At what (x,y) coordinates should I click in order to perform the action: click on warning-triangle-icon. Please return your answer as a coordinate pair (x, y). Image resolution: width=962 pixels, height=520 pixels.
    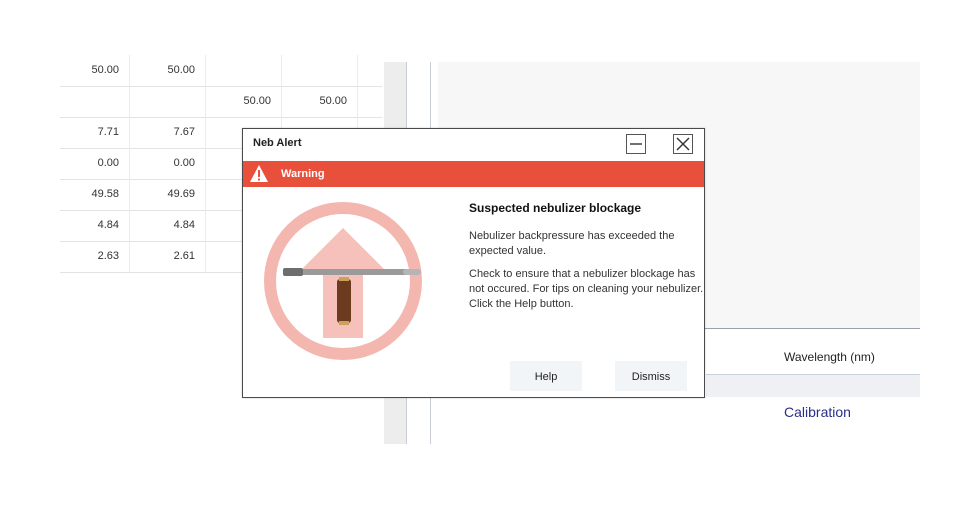
    Looking at the image, I should click on (259, 173).